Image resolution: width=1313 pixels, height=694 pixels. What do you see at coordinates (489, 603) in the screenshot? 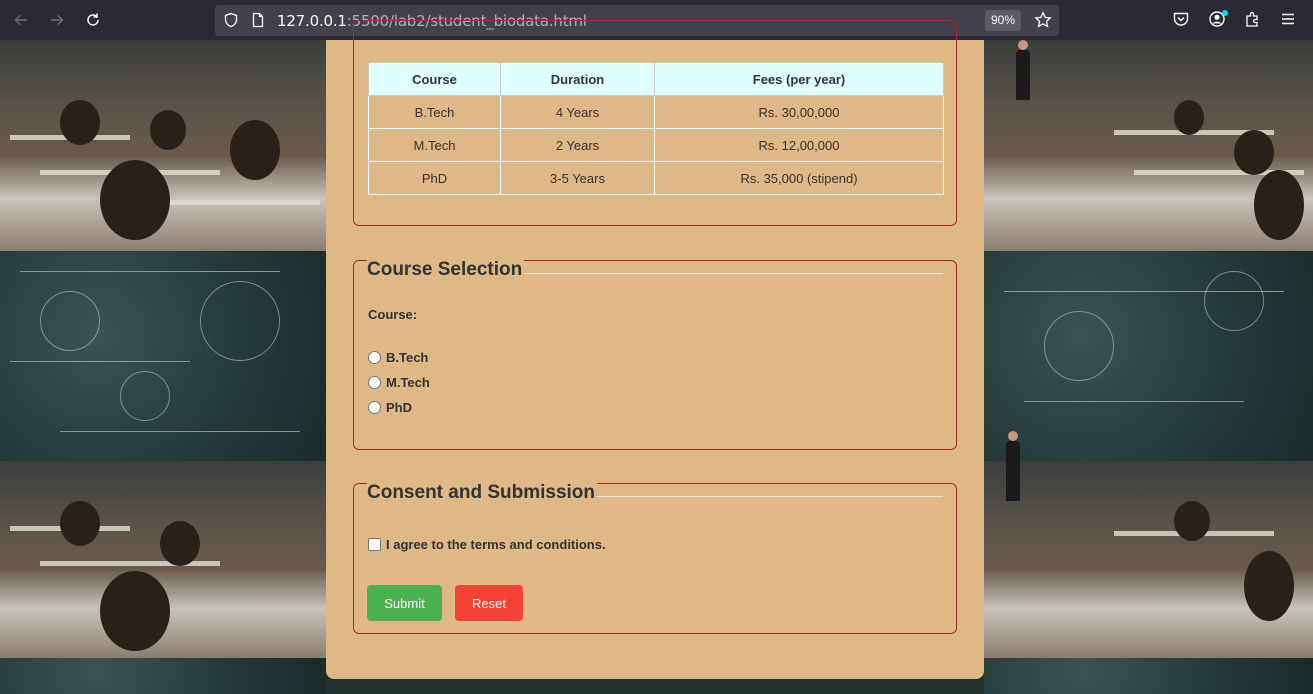
I see `reset-button: Reset` at bounding box center [489, 603].